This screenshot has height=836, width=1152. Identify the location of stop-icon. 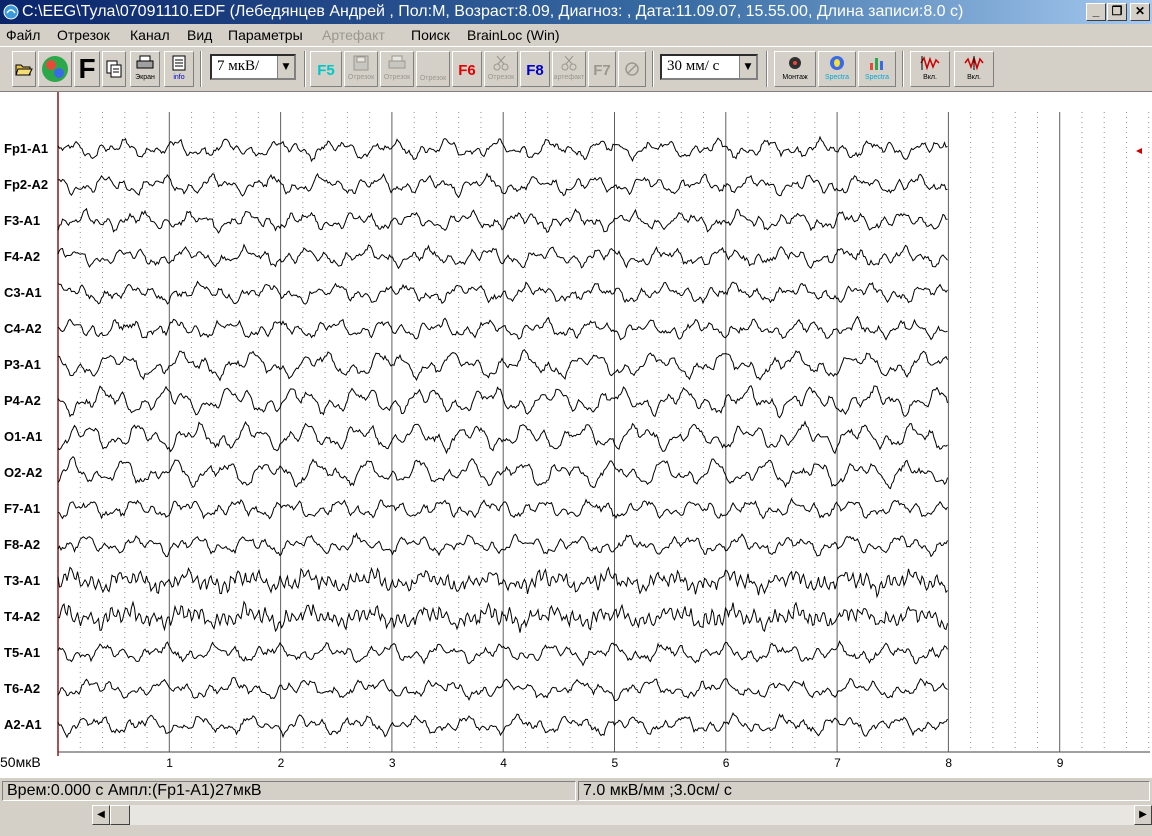
(632, 69).